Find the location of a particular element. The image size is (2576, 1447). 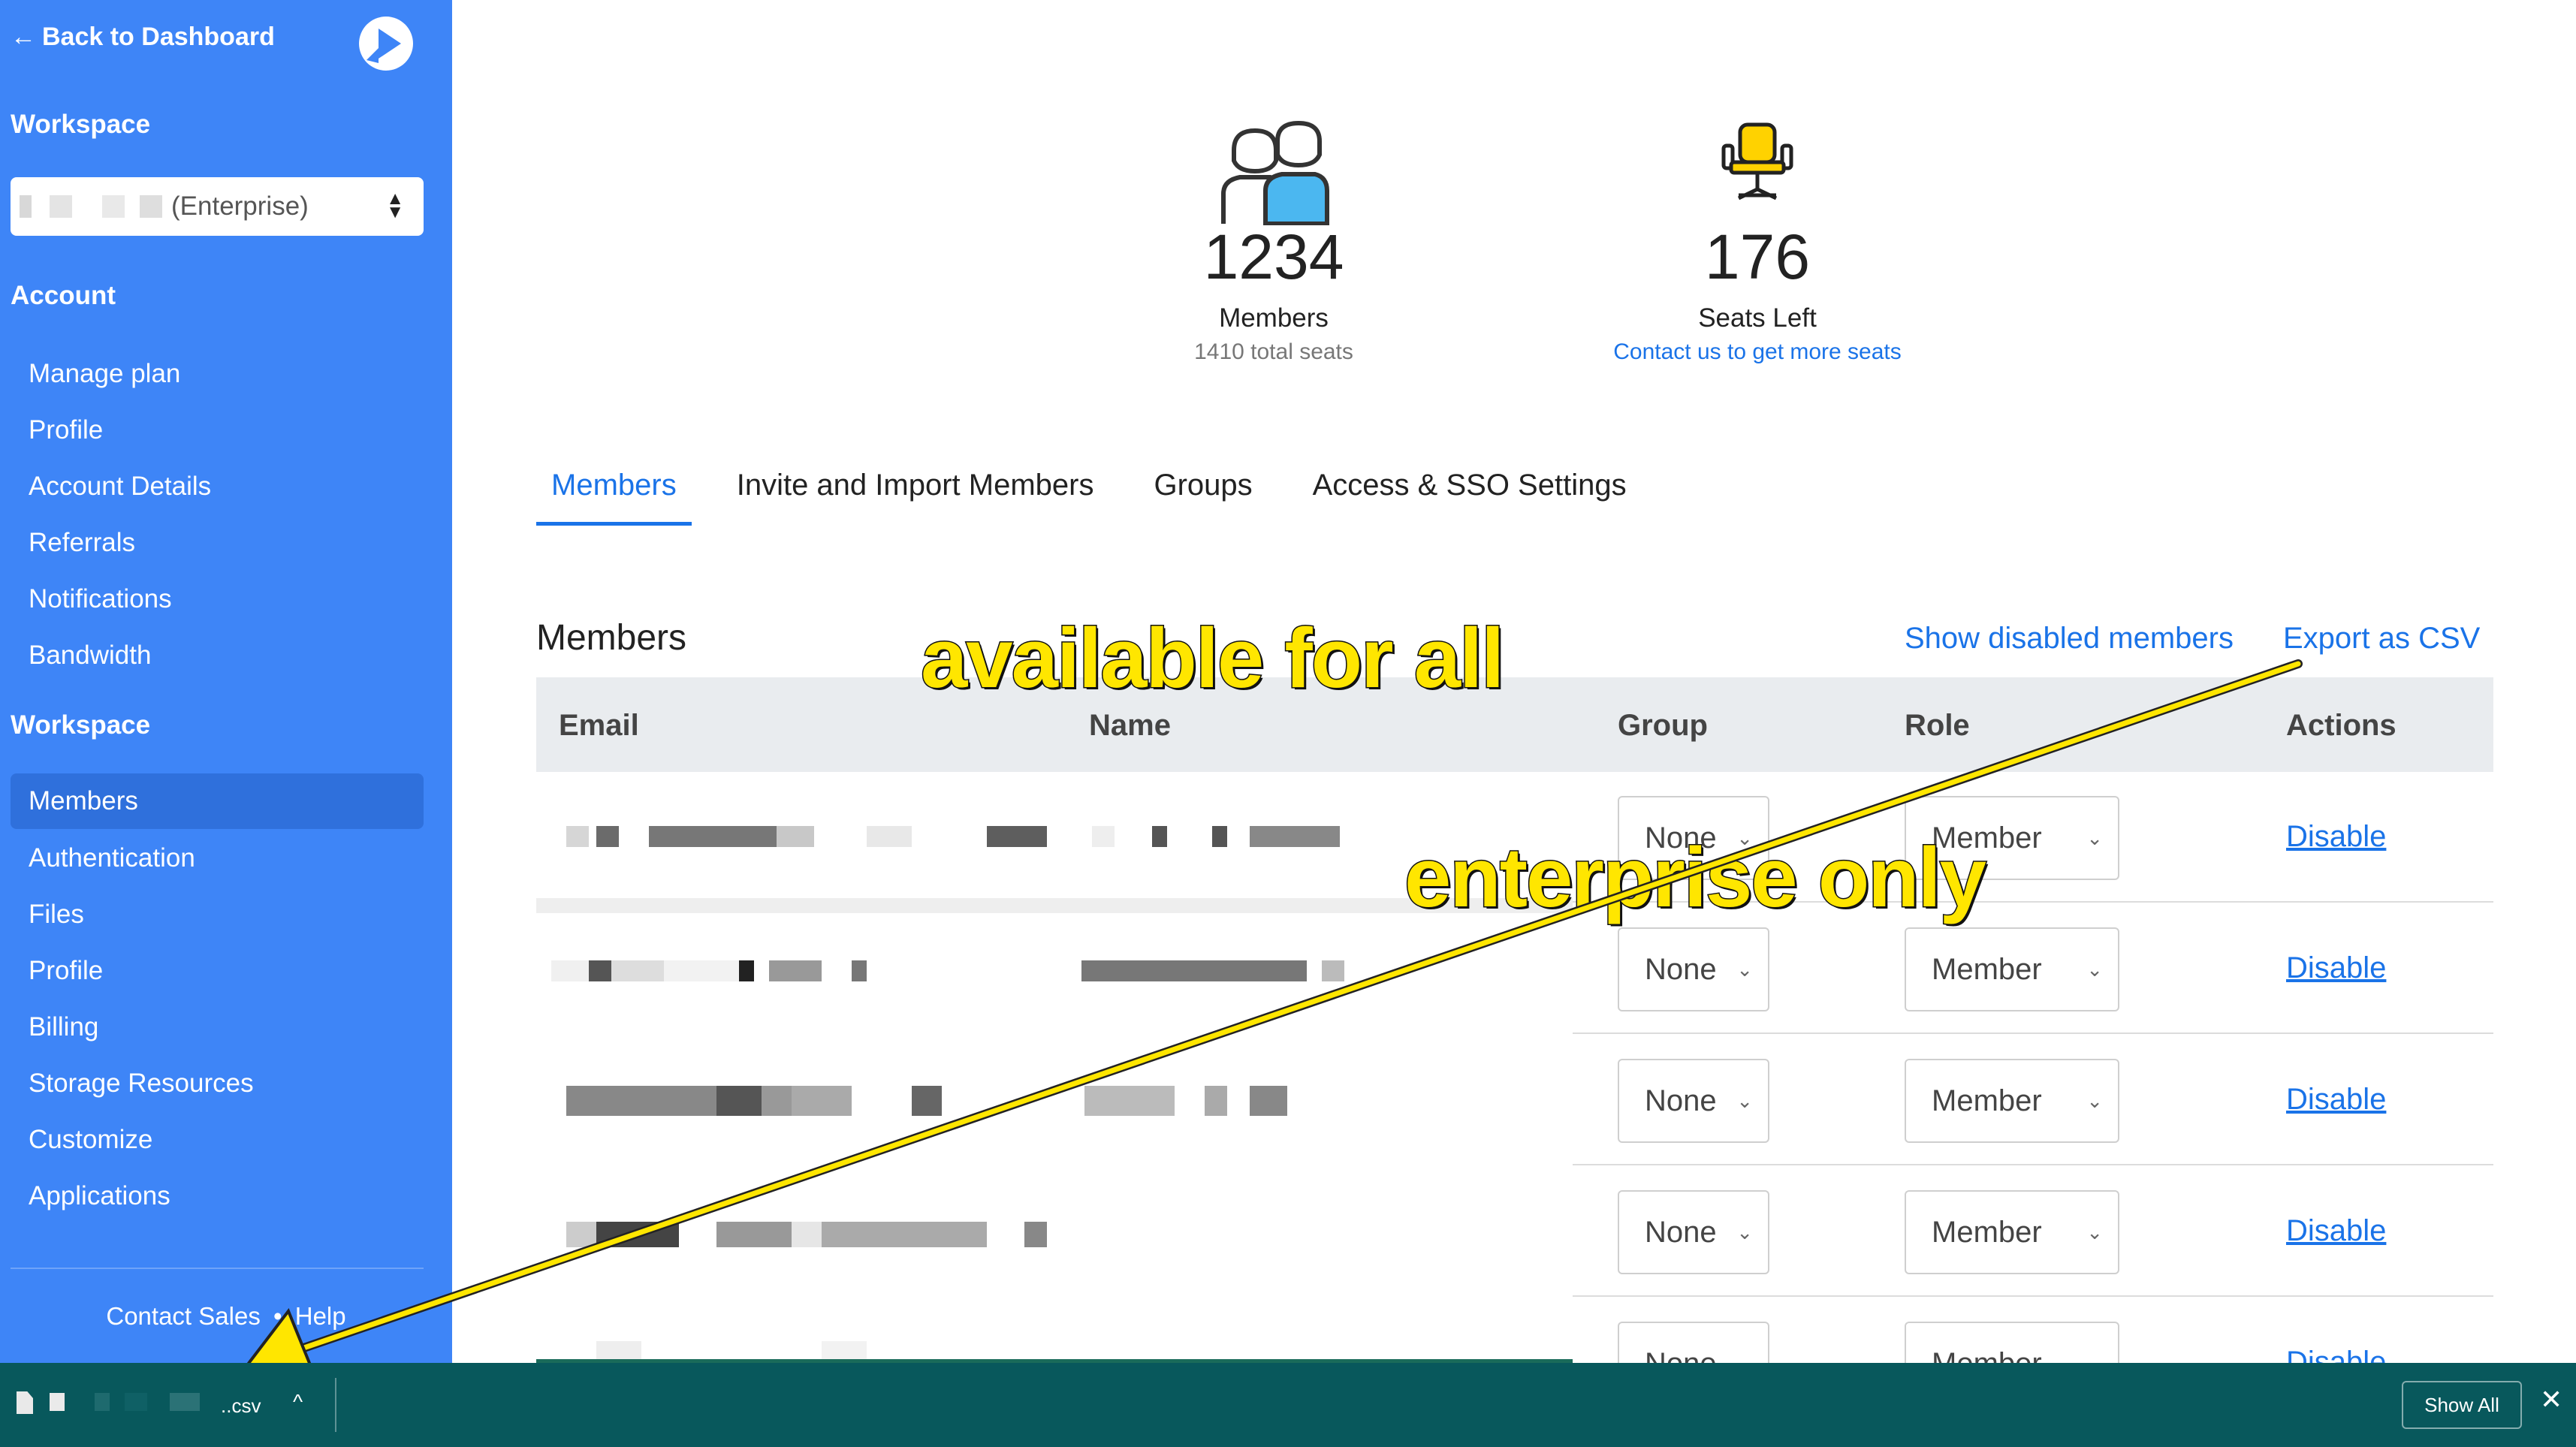

tab-groups: Groups is located at coordinates (1203, 497).